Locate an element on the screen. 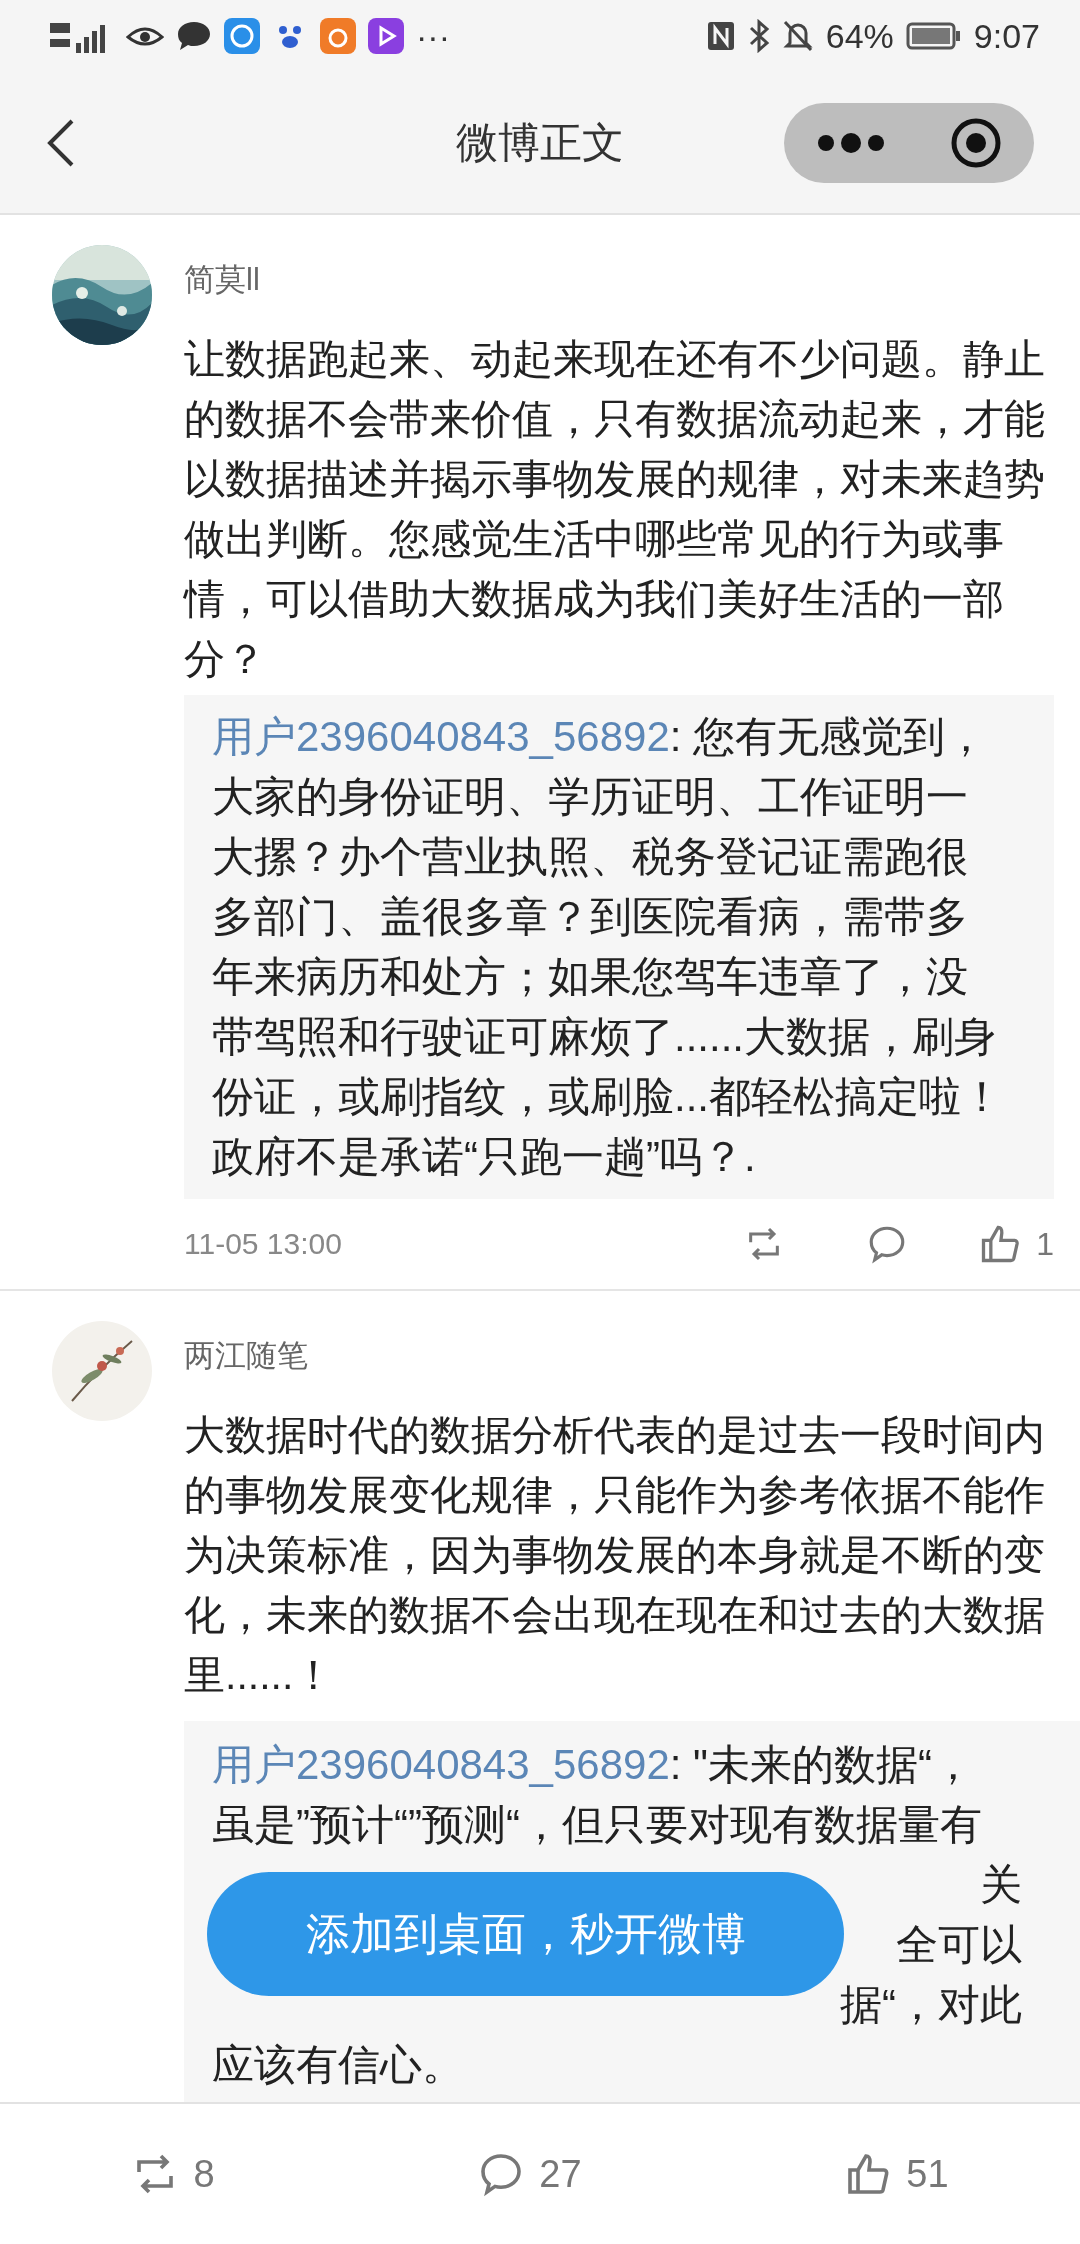 Image resolution: width=1080 pixels, height=2244 pixels. reply-text-fragment: 关 is located at coordinates (1001, 1885).